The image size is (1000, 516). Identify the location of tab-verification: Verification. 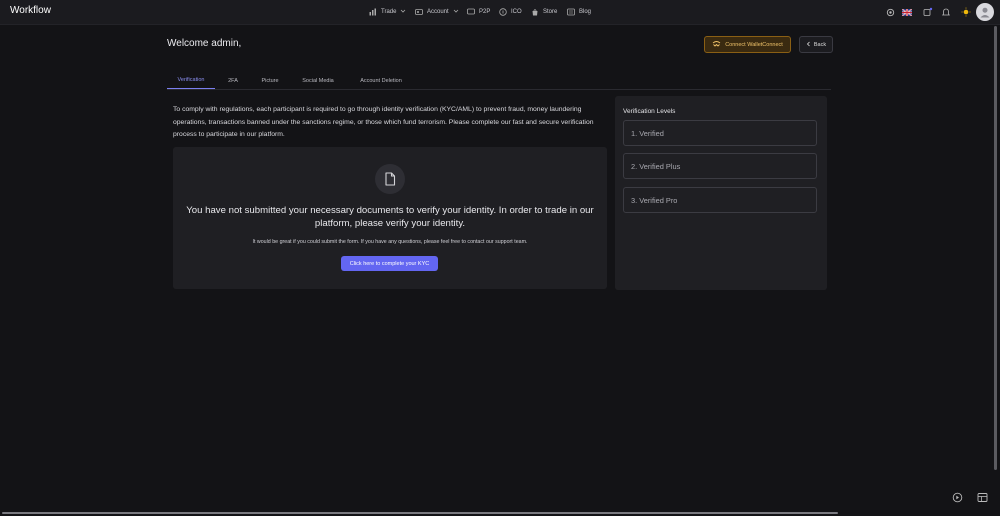
(191, 80).